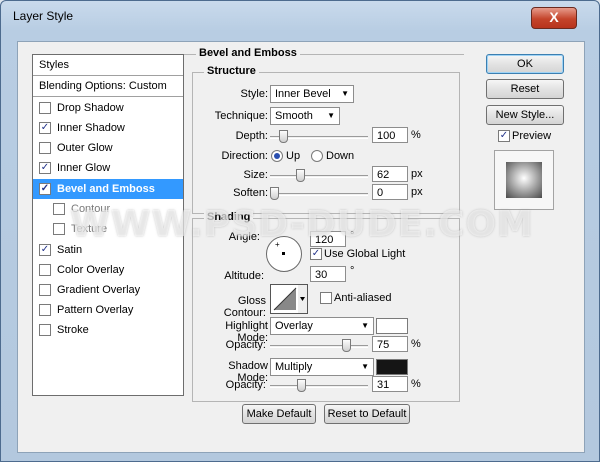 The height and width of the screenshot is (462, 600). What do you see at coordinates (294, 367) in the screenshot?
I see `shadow-mode-value: Multiply` at bounding box center [294, 367].